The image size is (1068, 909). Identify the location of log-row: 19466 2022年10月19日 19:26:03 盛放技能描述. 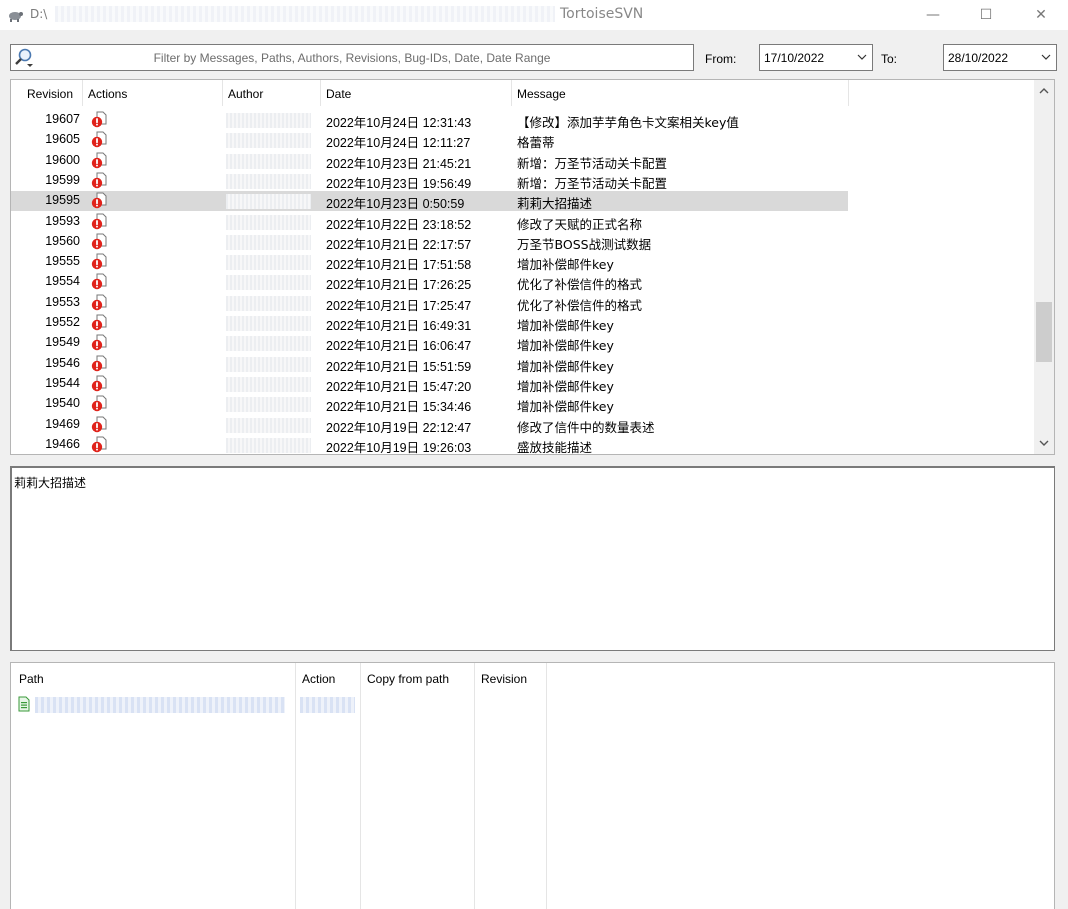
(521, 445).